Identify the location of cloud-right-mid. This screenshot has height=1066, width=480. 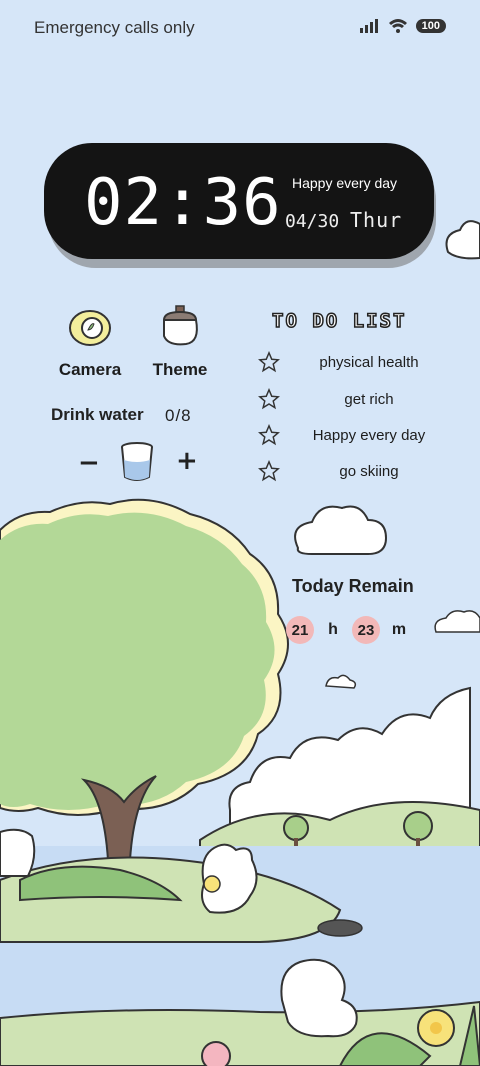
(457, 621).